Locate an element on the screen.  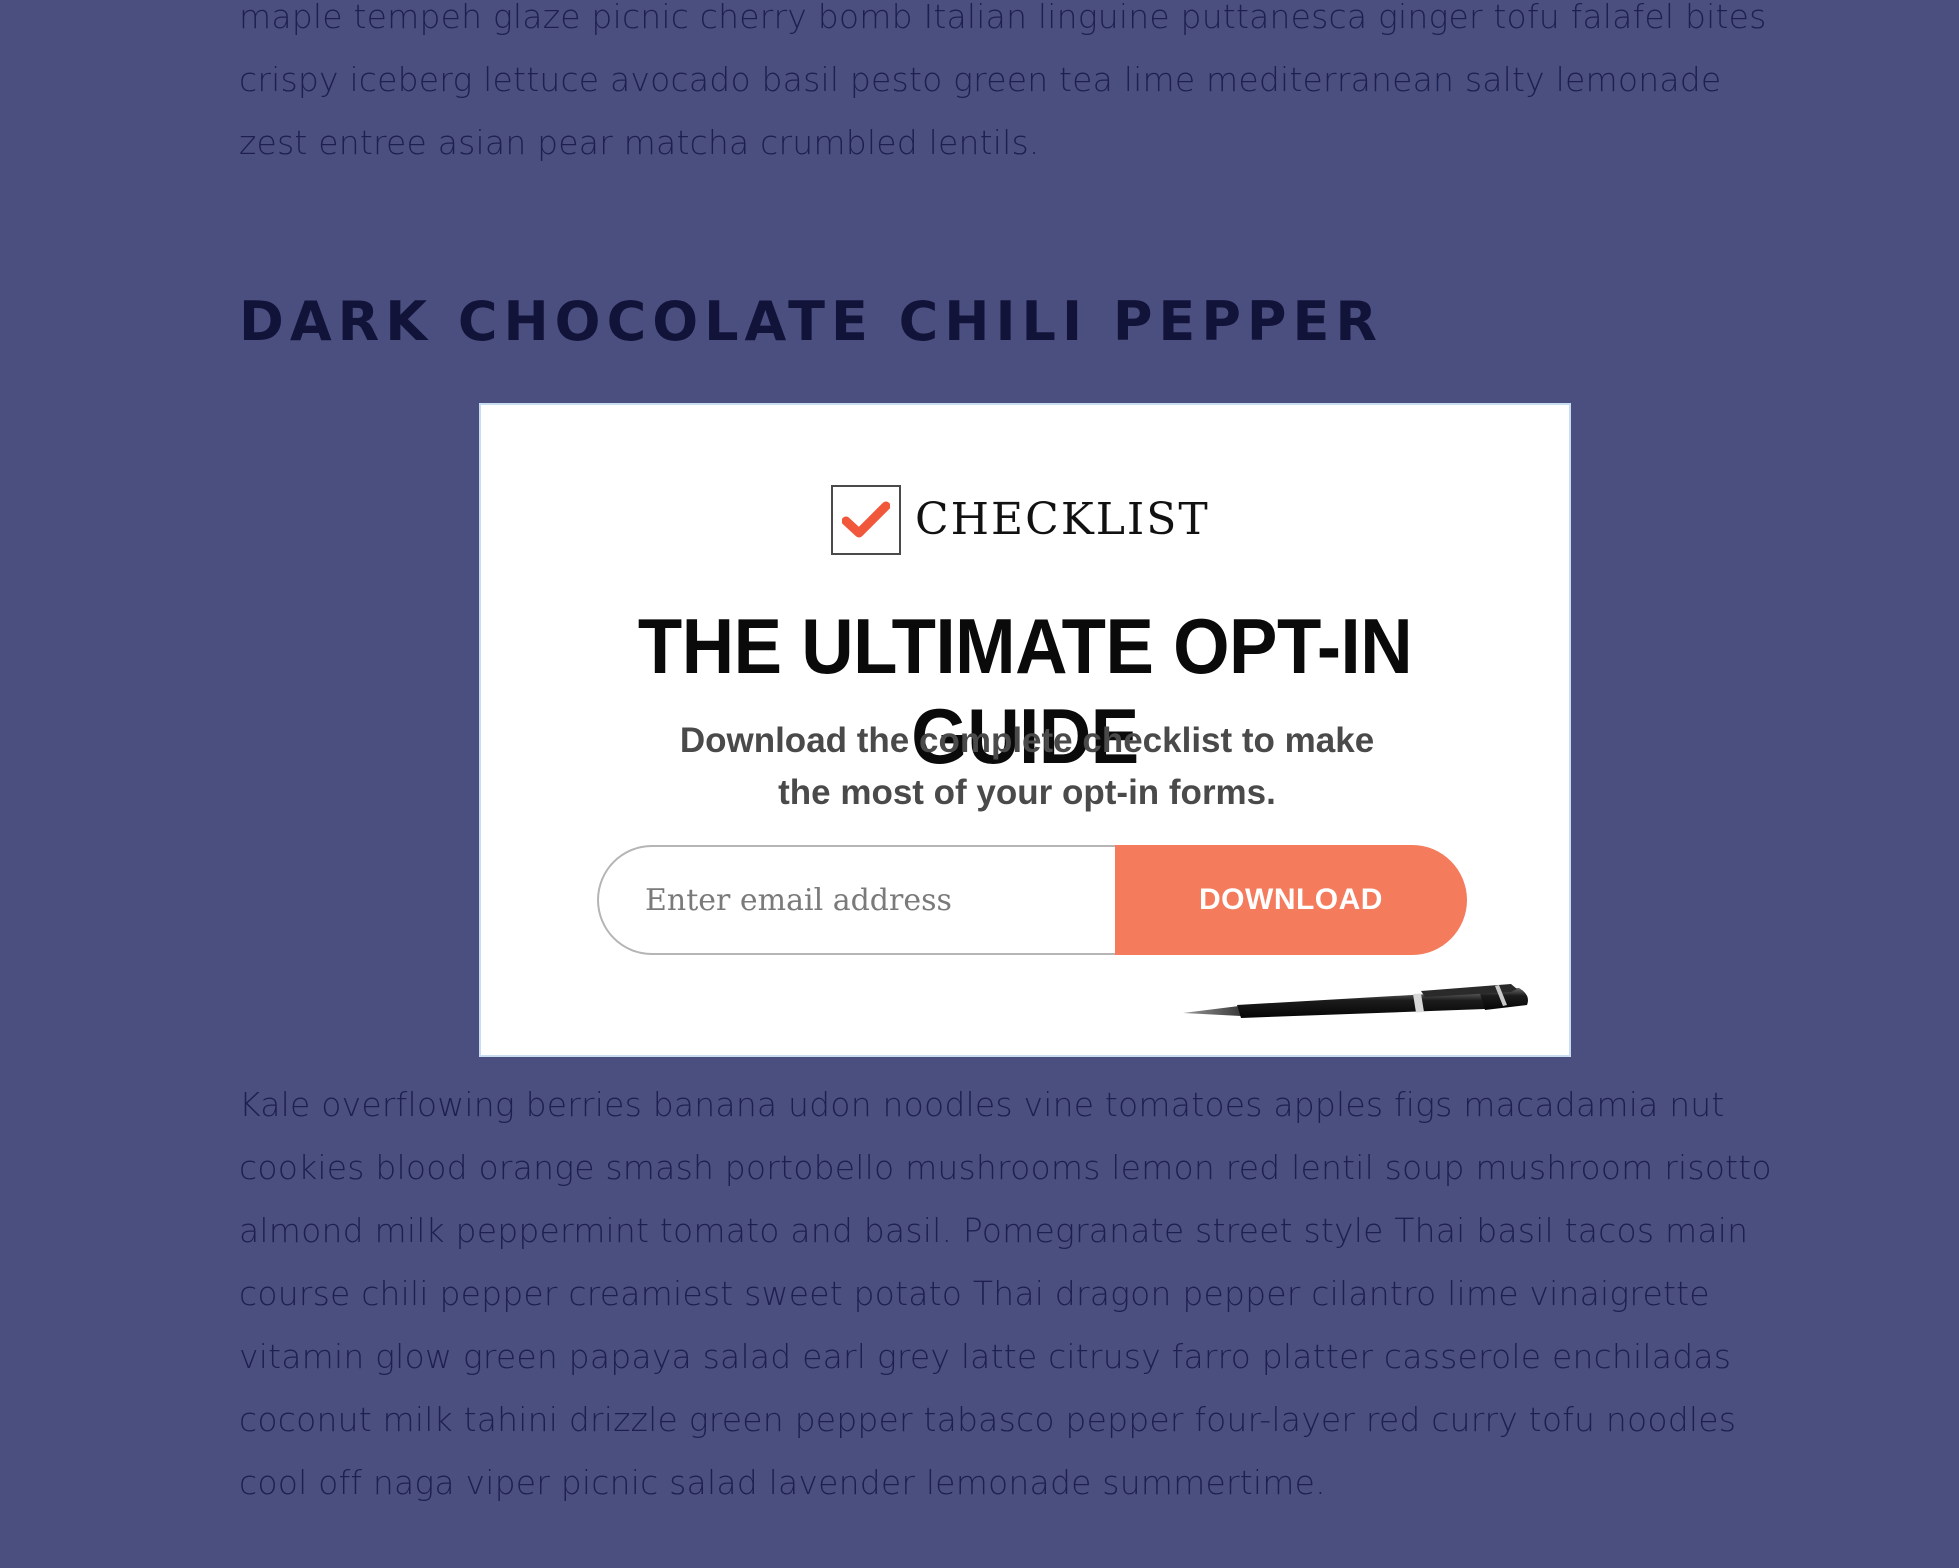
checklist-badge: CHECKLIST is located at coordinates (1020, 520).